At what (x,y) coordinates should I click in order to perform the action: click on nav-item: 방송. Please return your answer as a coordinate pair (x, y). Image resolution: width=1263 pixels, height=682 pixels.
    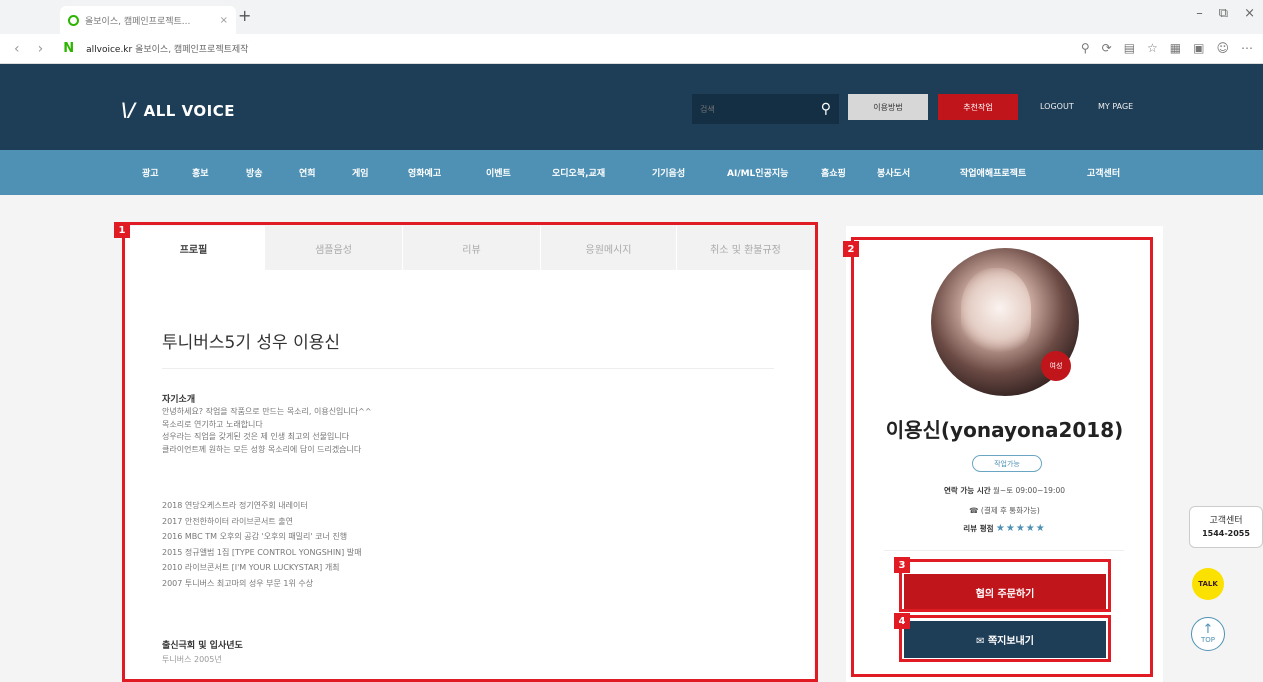
    Looking at the image, I should click on (254, 172).